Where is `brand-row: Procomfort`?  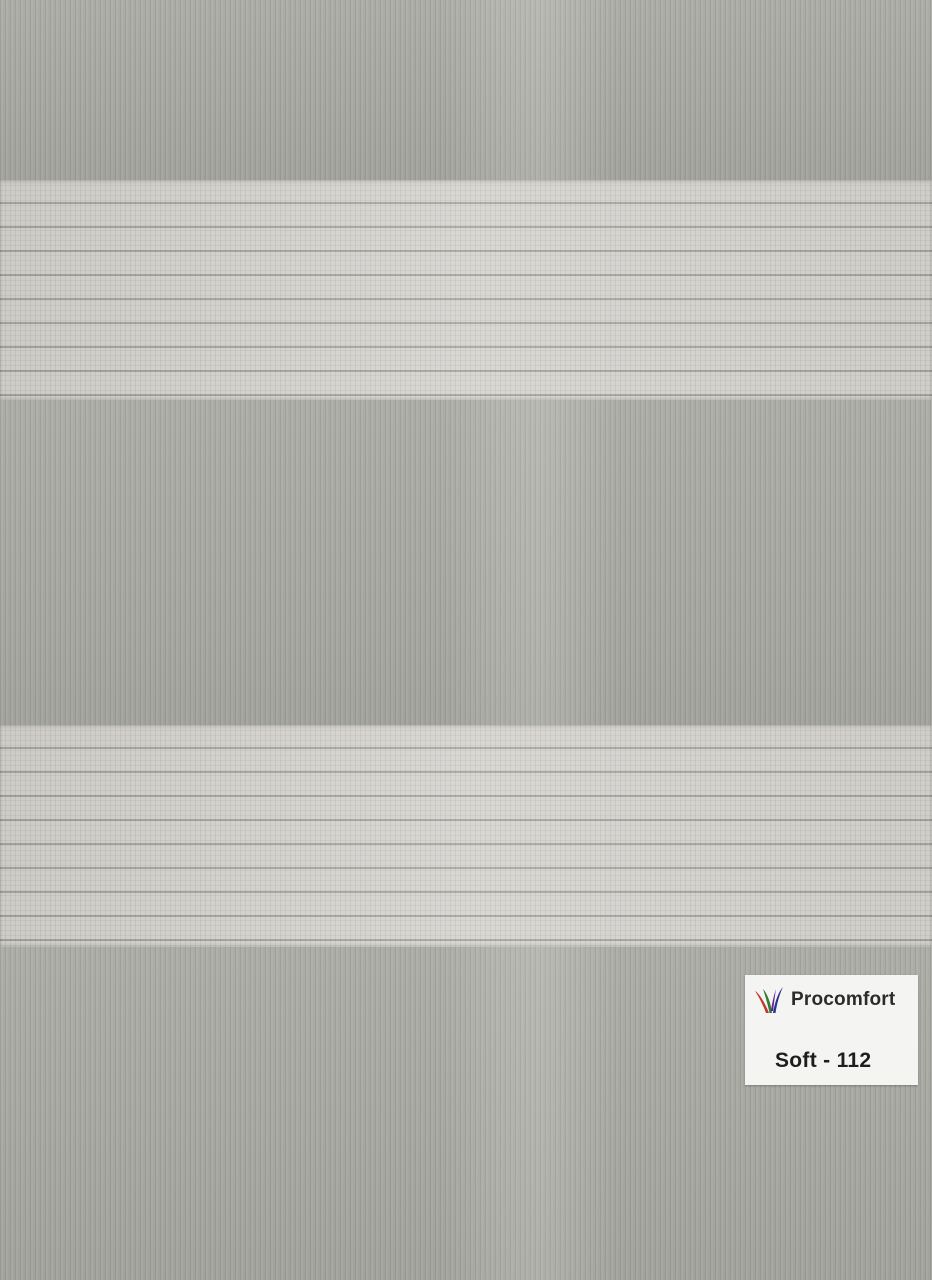
brand-row: Procomfort is located at coordinates (824, 1000).